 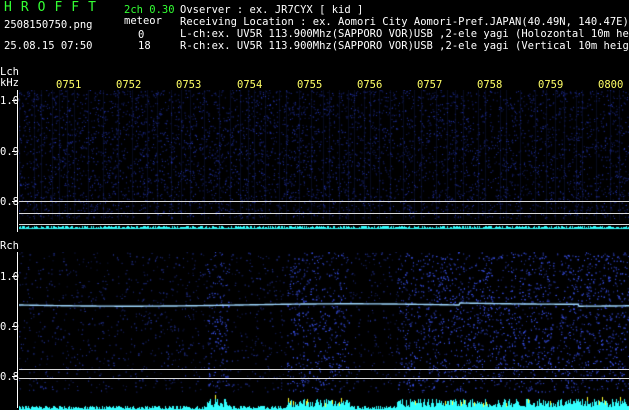 I want to click on meteor-count-rch: 18, so click(x=144, y=46).